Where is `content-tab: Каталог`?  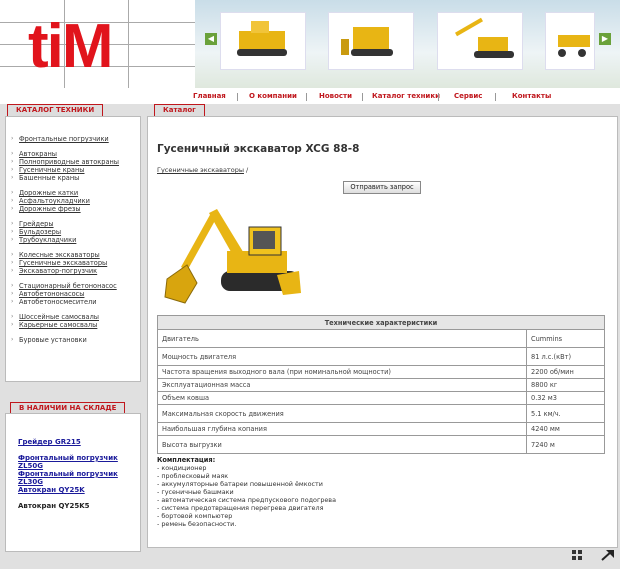
content-tab: Каталог is located at coordinates (179, 110).